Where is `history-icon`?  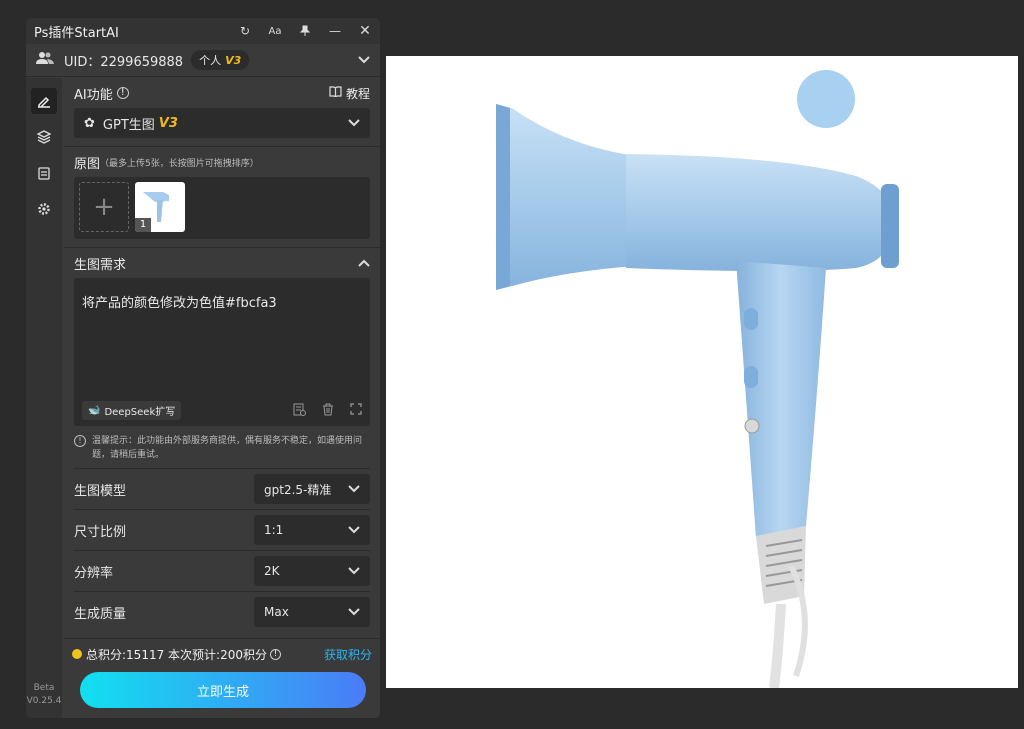
history-icon is located at coordinates (299, 411).